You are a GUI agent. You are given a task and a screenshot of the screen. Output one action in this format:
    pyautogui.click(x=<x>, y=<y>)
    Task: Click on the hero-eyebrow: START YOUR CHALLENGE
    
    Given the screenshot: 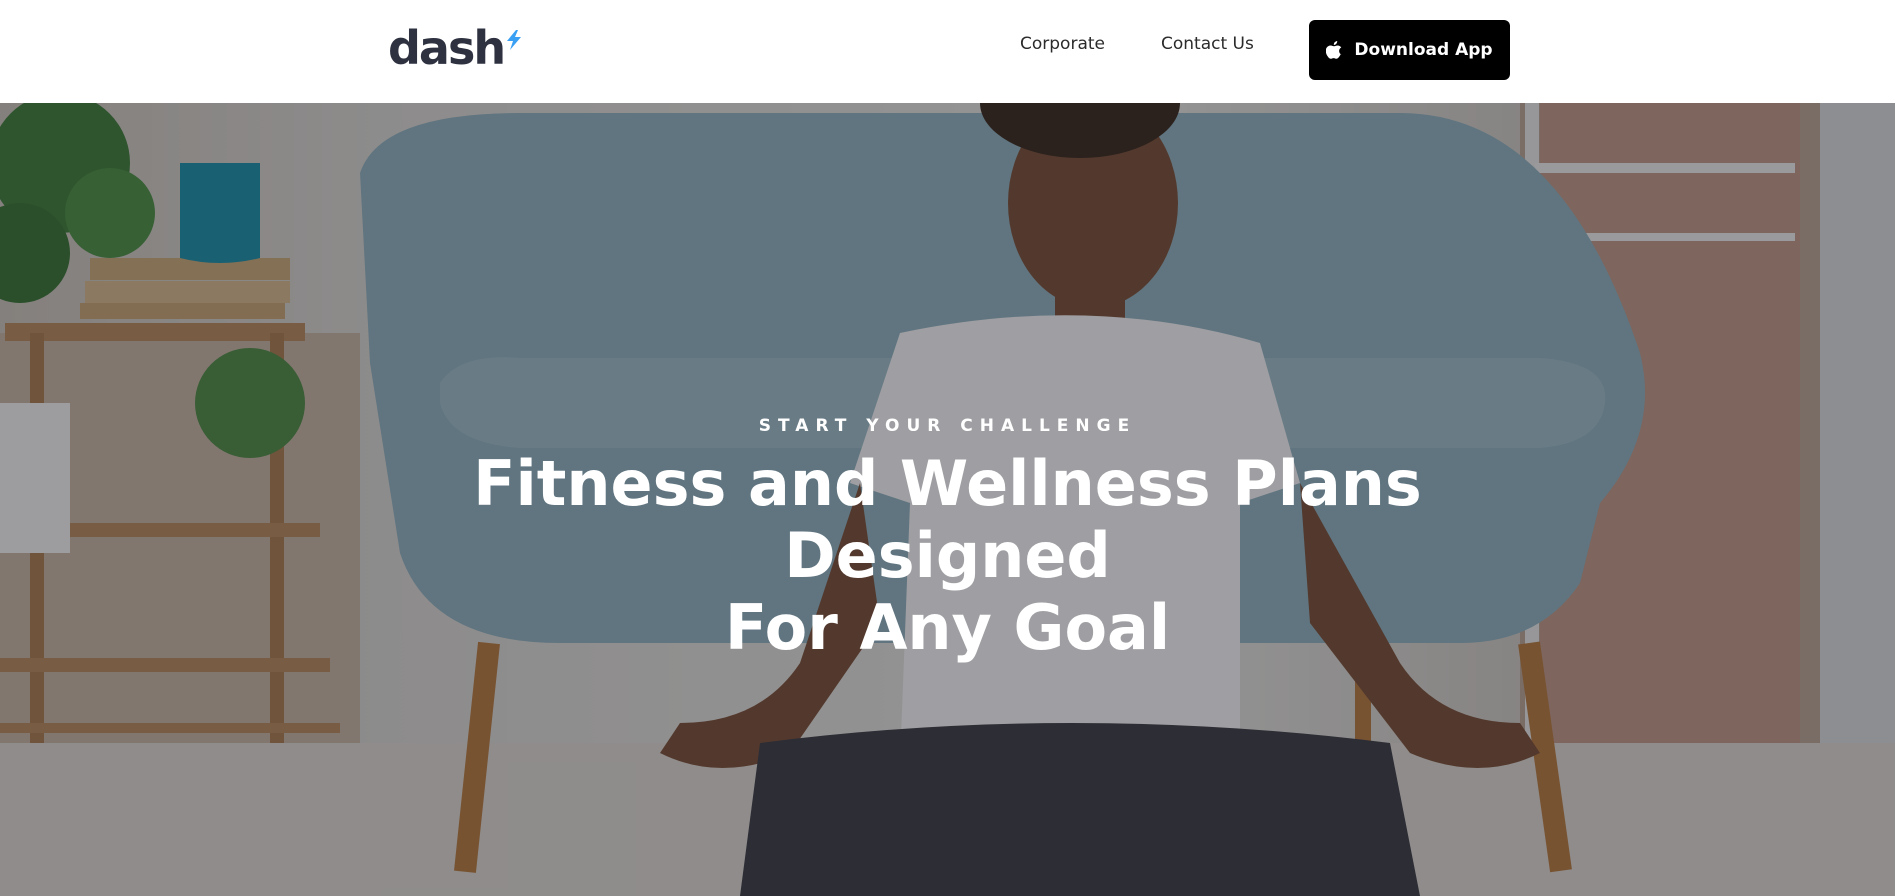 What is the action you would take?
    pyautogui.click(x=947, y=426)
    